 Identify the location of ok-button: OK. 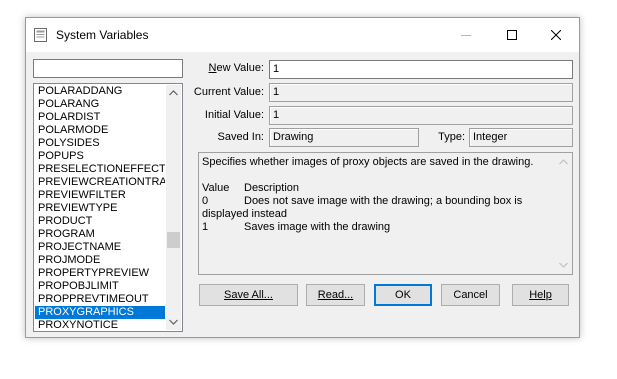
(403, 295).